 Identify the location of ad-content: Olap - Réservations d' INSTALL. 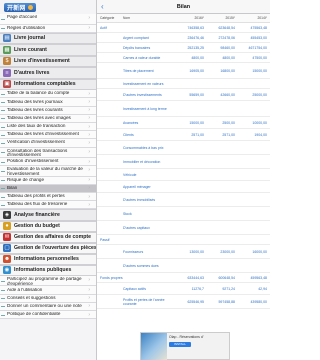
(198, 346).